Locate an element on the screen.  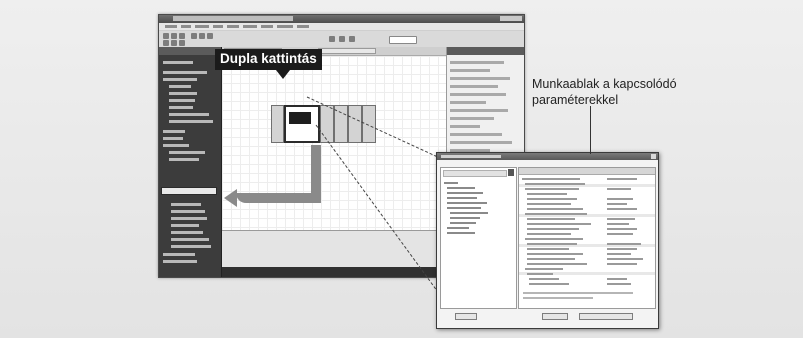
search-input is located at coordinates (475, 173).